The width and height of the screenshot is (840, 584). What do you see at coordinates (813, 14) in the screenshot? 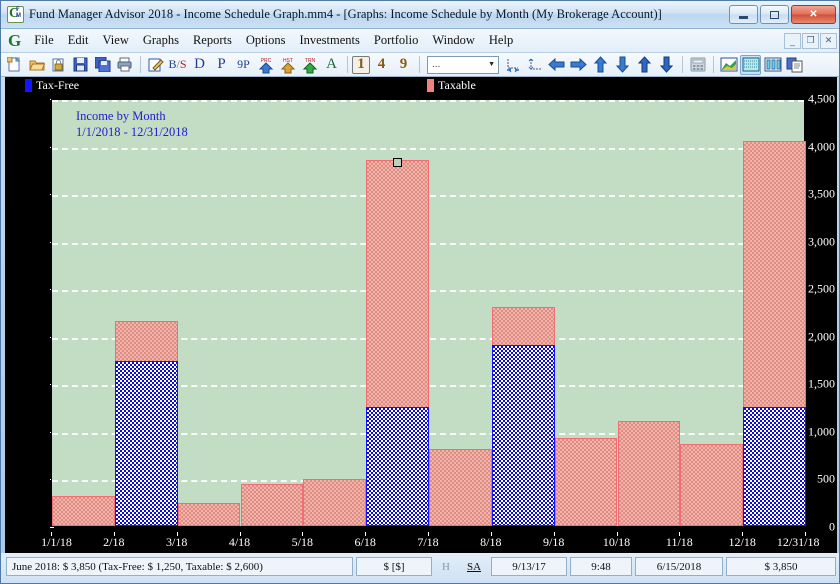
I see `close-button: ✕` at bounding box center [813, 14].